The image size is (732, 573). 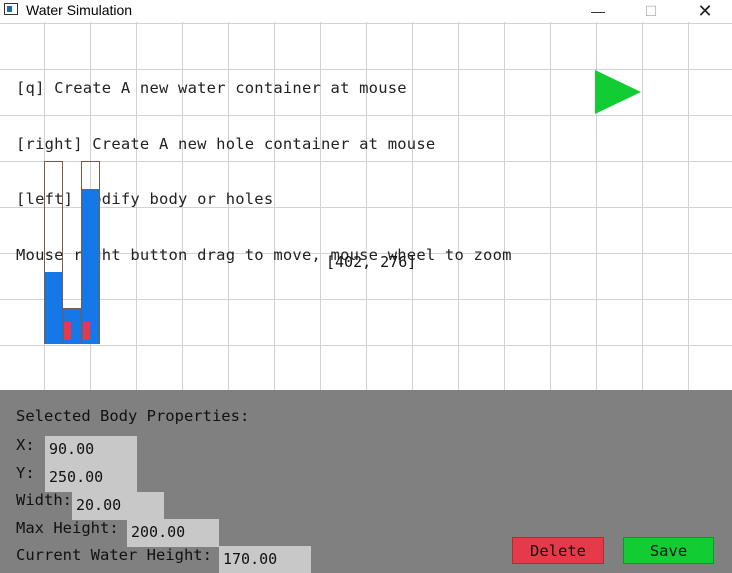 I want to click on max-height-label: Max Height:, so click(x=67, y=528).